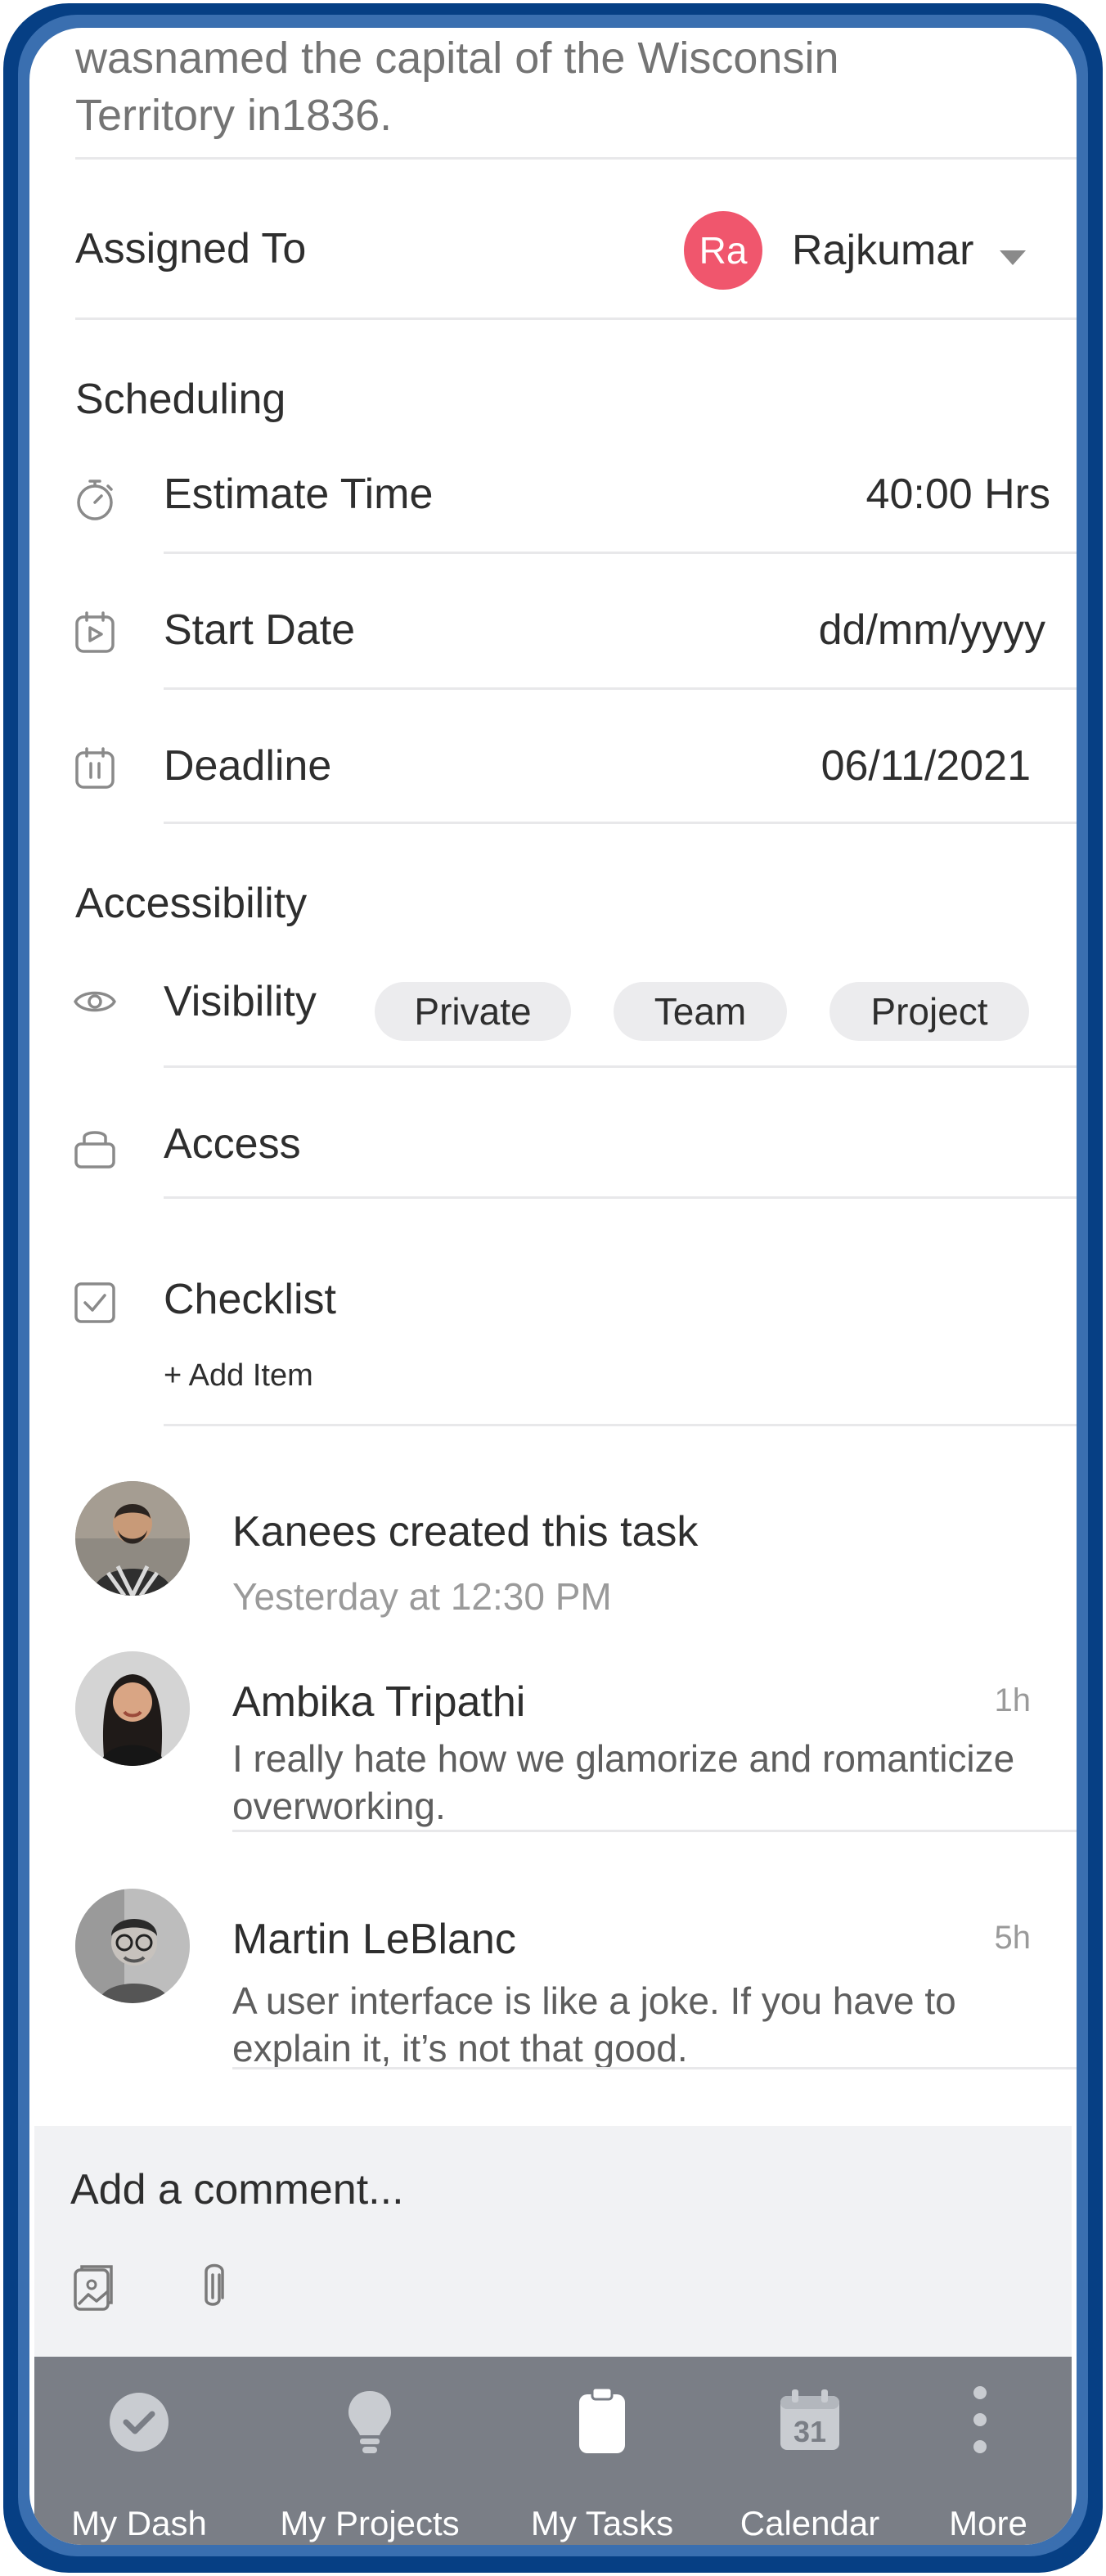  I want to click on visibility-option-team: Team, so click(700, 1011).